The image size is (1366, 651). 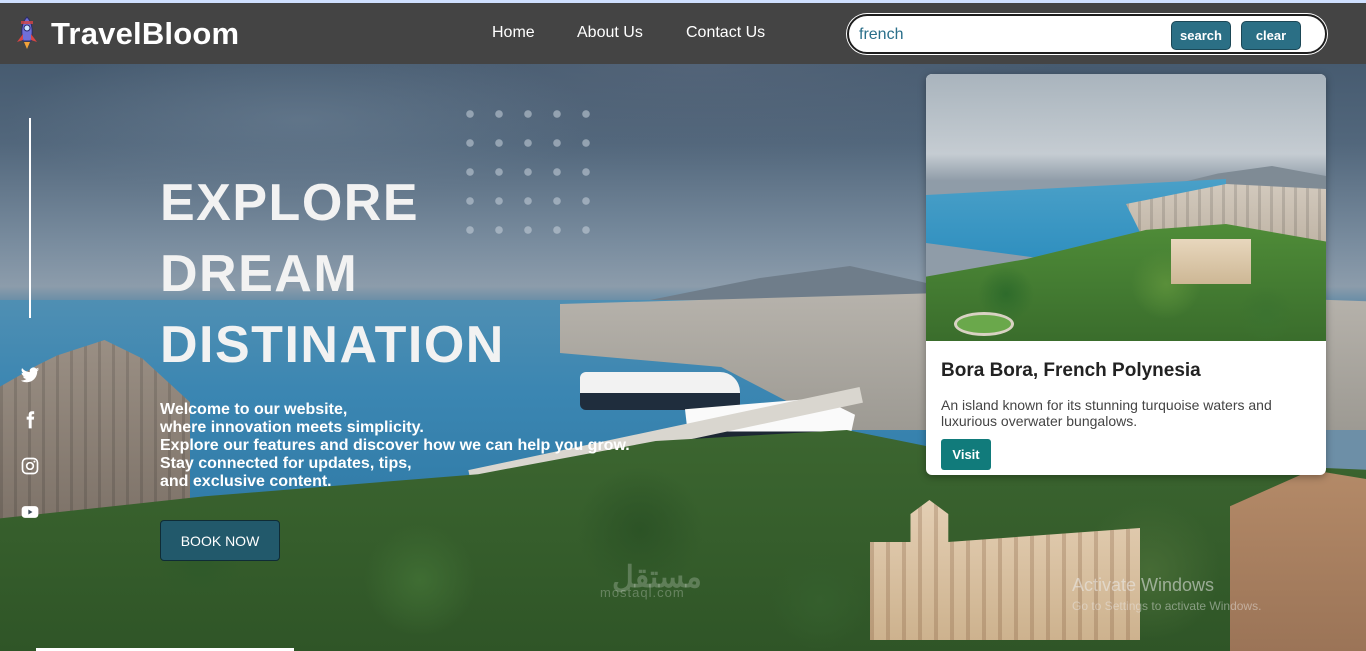 What do you see at coordinates (246, 481) in the screenshot?
I see `hero-subtitle-line: and exclusive content.` at bounding box center [246, 481].